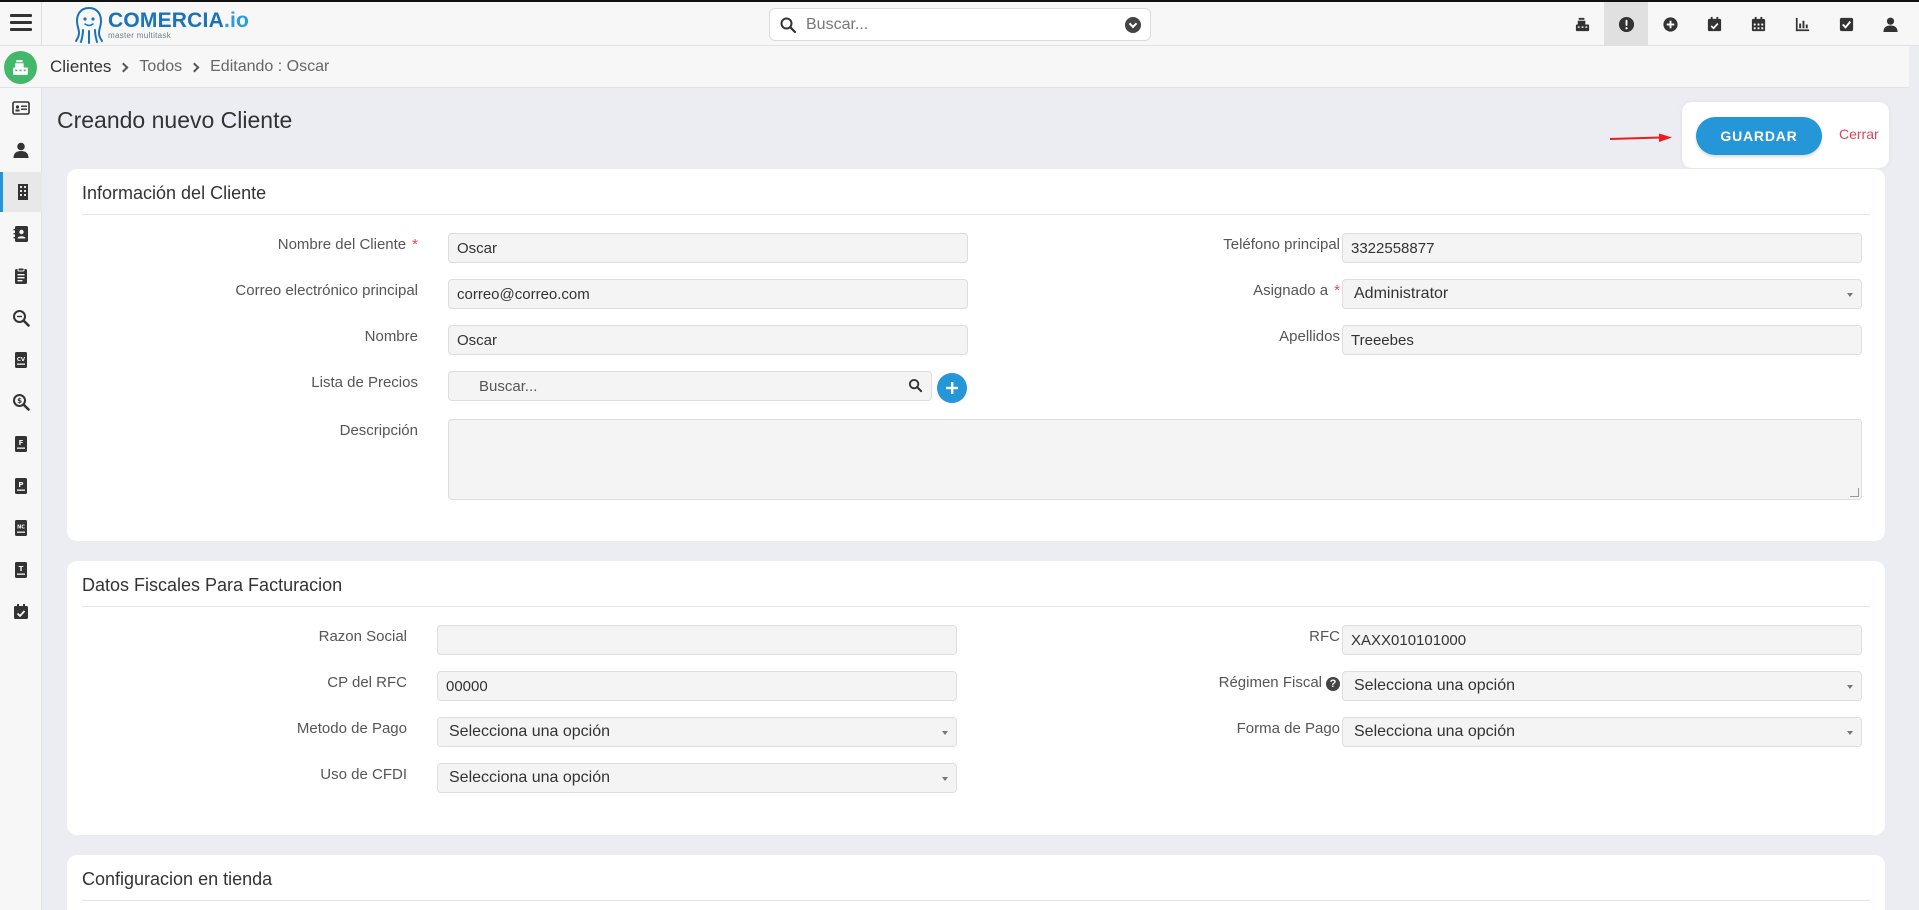 The height and width of the screenshot is (910, 1919). What do you see at coordinates (697, 686) in the screenshot?
I see `cp-rfc-field: 00000` at bounding box center [697, 686].